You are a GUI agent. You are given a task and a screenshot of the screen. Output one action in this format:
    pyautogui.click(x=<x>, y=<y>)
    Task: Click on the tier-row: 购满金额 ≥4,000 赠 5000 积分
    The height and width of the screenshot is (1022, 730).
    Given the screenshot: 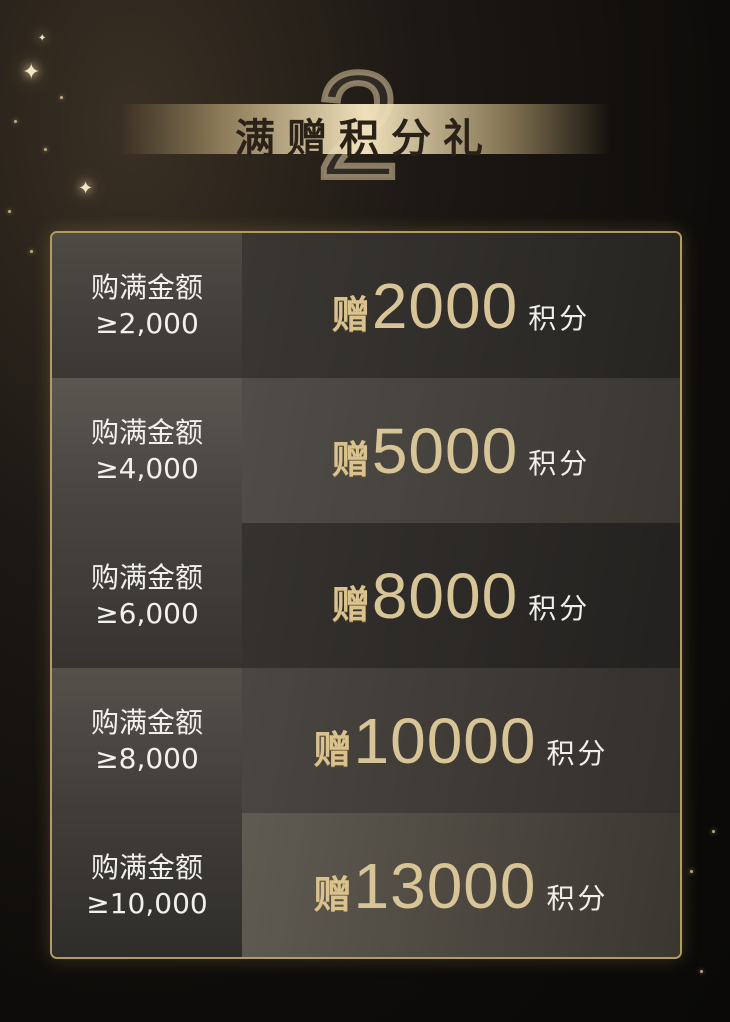 What is the action you would take?
    pyautogui.click(x=366, y=450)
    